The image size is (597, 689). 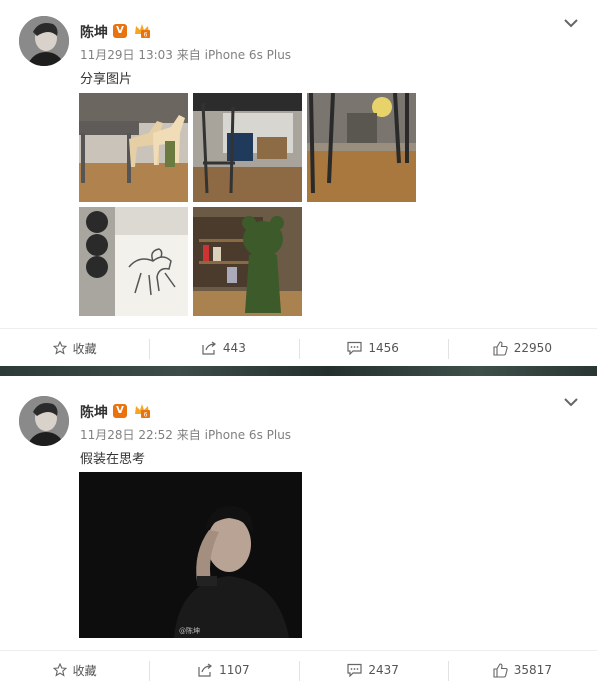 What do you see at coordinates (298, 371) in the screenshot?
I see `post-separator` at bounding box center [298, 371].